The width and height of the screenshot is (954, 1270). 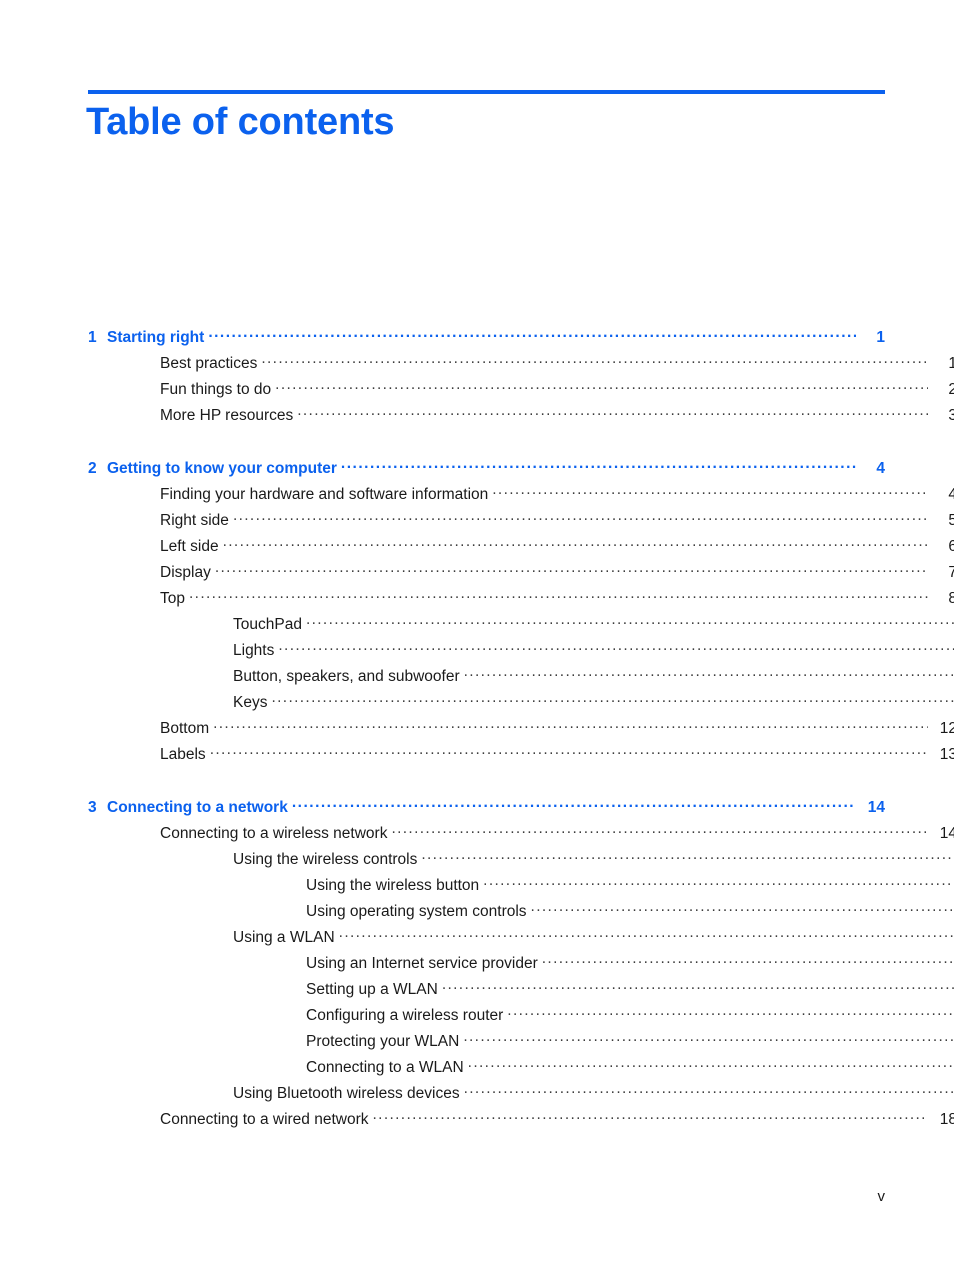 What do you see at coordinates (951, 572) in the screenshot?
I see `toc-entry-page-number: 7` at bounding box center [951, 572].